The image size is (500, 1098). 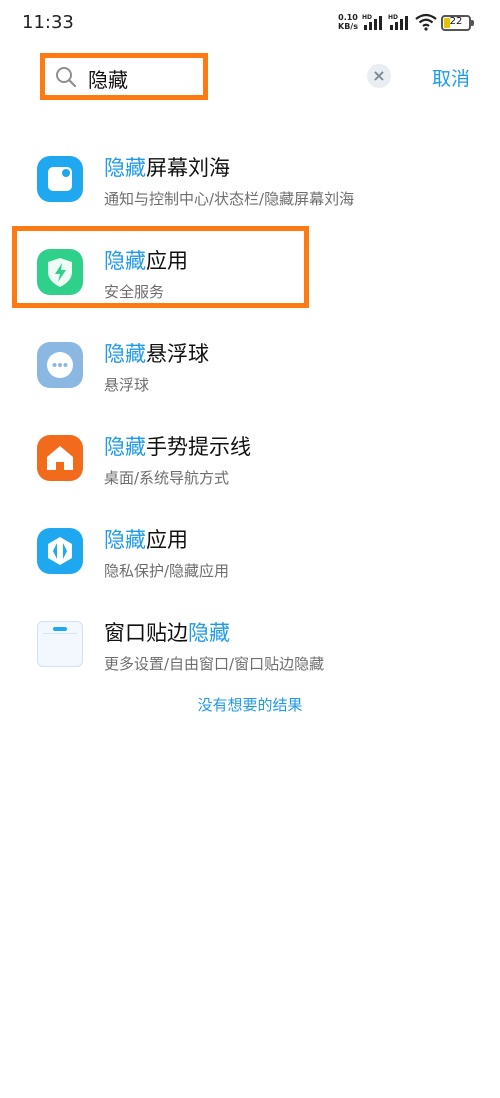 What do you see at coordinates (167, 571) in the screenshot?
I see `result-subtitle: 隐私保护/隐藏应用` at bounding box center [167, 571].